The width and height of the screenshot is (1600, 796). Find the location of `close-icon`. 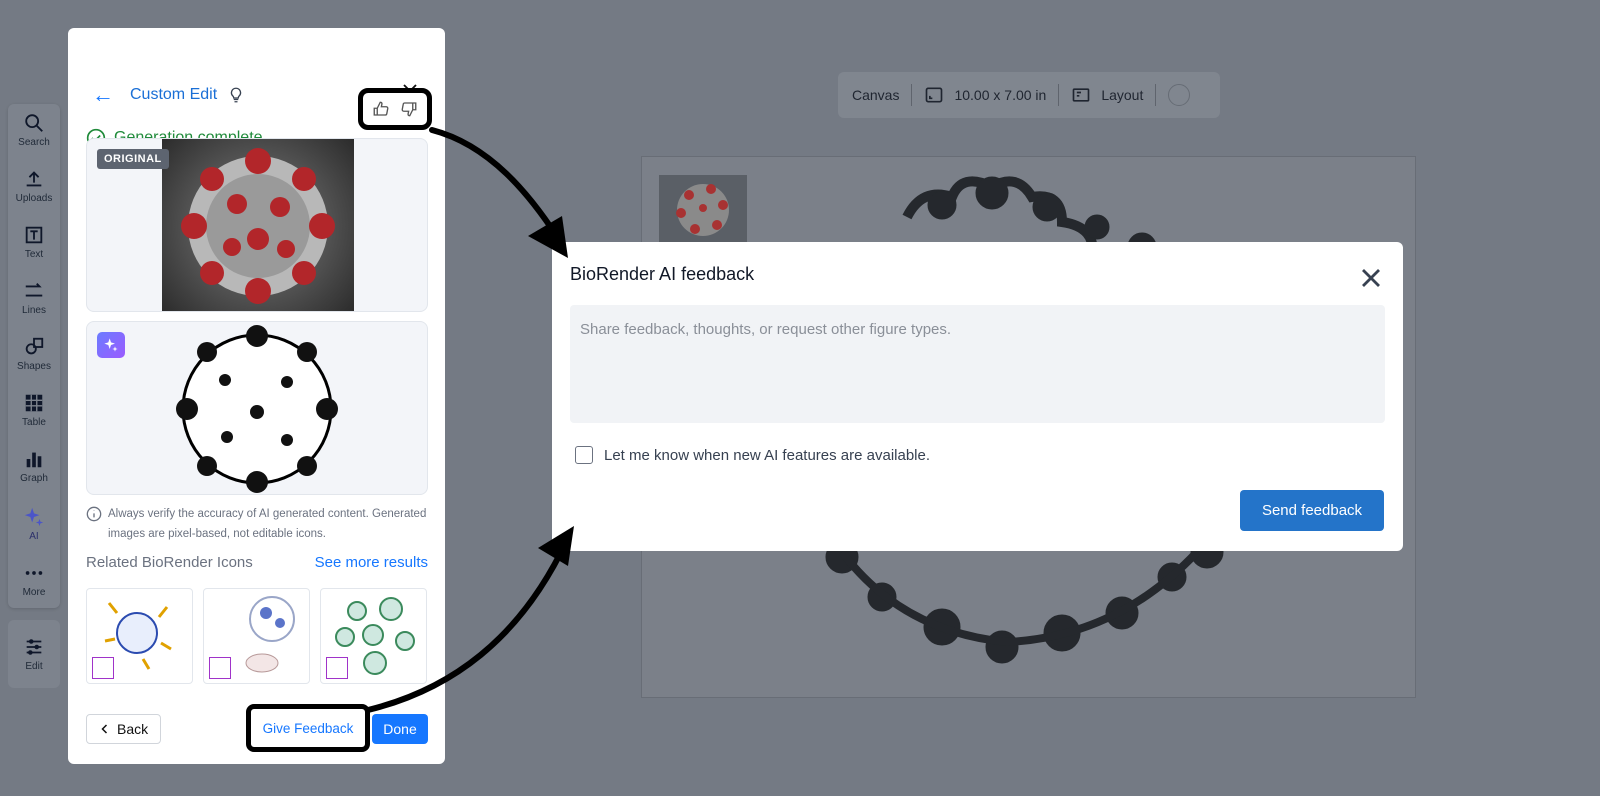

close-icon is located at coordinates (1371, 278).